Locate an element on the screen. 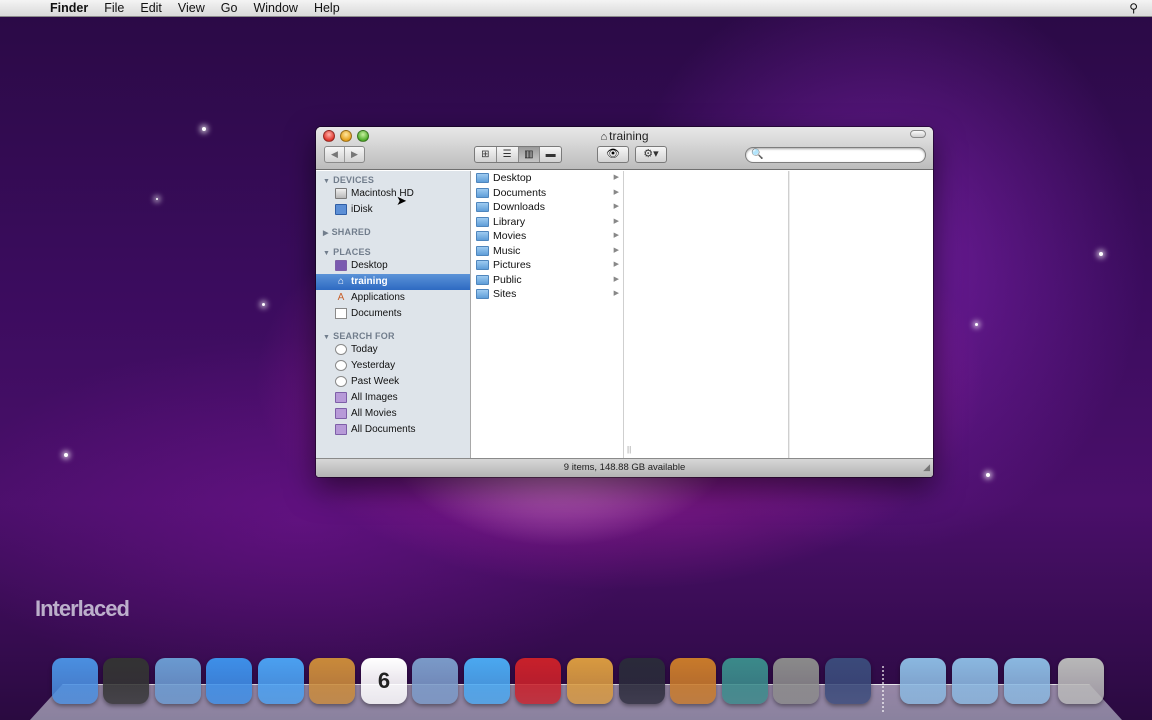 The width and height of the screenshot is (1152, 720). sidebar-item-label: Past Week is located at coordinates (375, 381).